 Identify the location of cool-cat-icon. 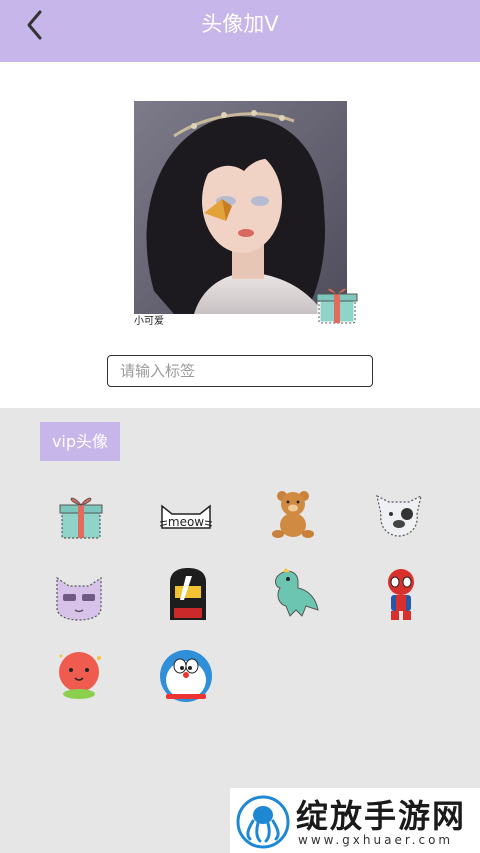
(79, 598).